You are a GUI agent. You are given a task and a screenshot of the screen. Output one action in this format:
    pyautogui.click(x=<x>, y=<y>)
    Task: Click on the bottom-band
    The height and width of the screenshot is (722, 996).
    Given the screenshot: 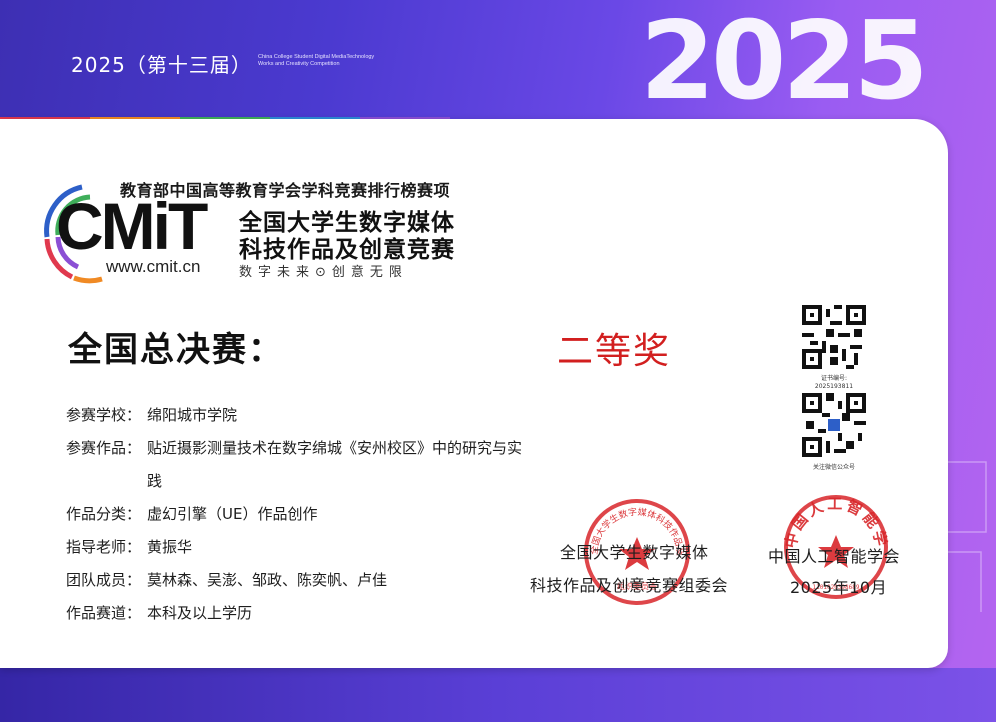 What is the action you would take?
    pyautogui.click(x=498, y=695)
    